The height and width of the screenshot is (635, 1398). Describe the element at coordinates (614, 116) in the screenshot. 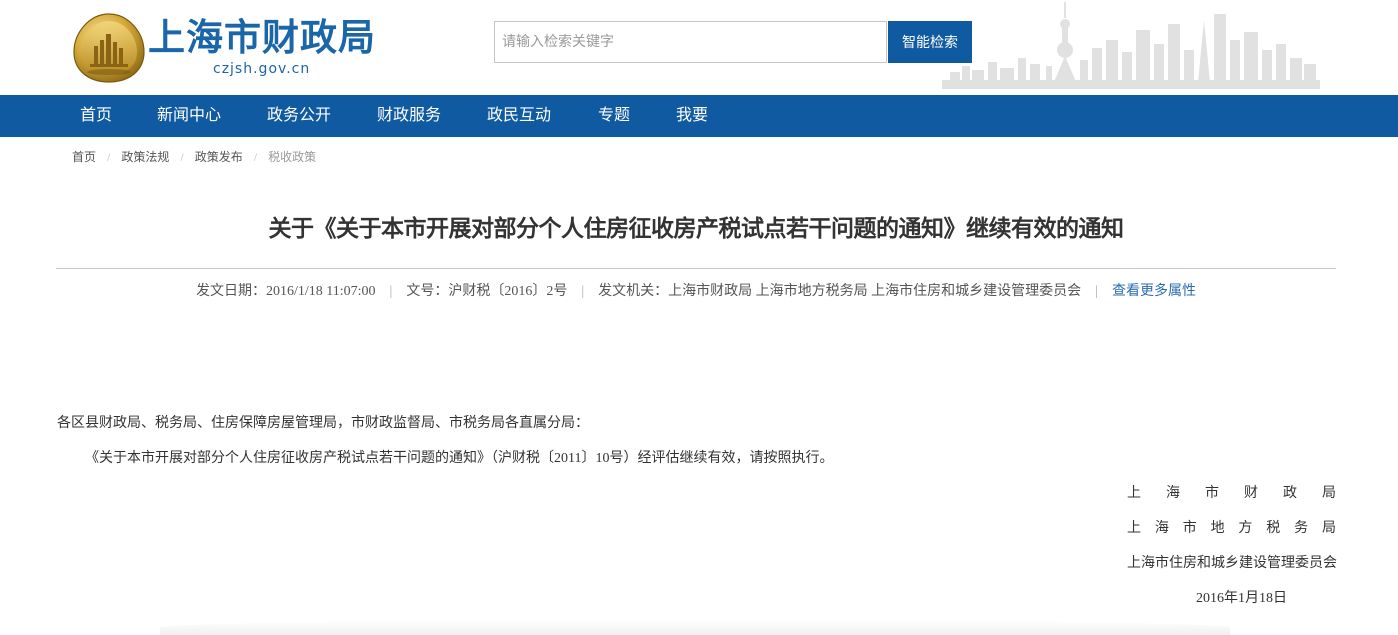

I see `nav-item-topics: 专题` at that location.